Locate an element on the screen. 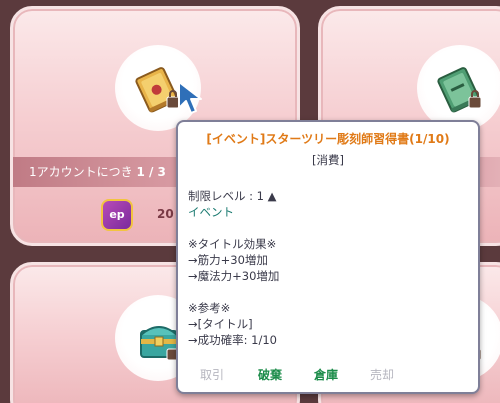 Image resolution: width=500 pixels, height=403 pixels. limit-count: 1 / 3 is located at coordinates (151, 172).